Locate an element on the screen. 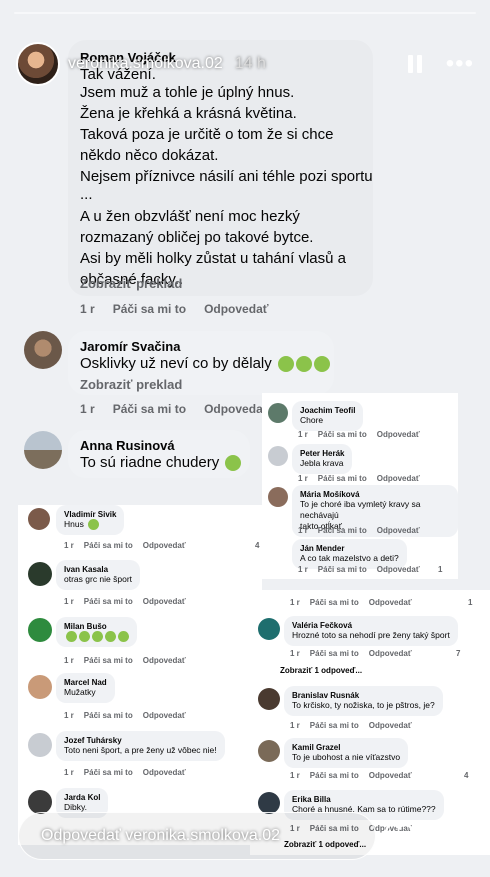 The height and width of the screenshot is (877, 490). comment-author: Mária Mošíková is located at coordinates (375, 494).